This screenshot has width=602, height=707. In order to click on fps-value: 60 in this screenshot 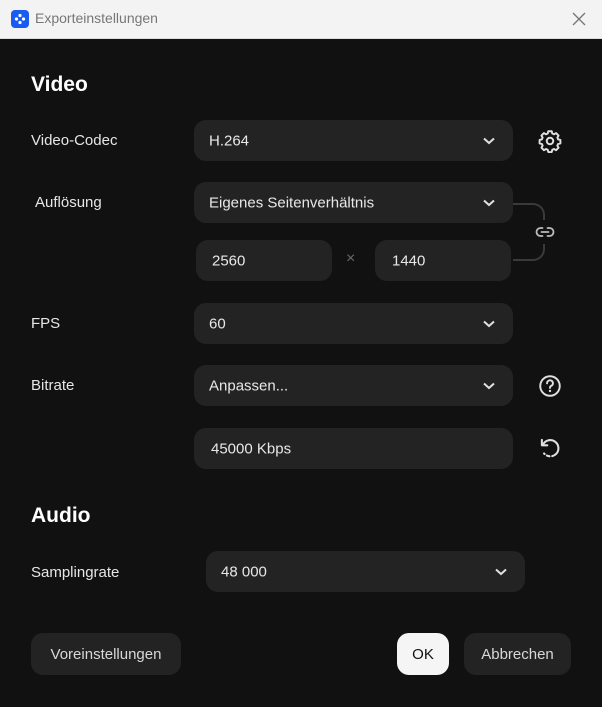, I will do `click(217, 323)`.